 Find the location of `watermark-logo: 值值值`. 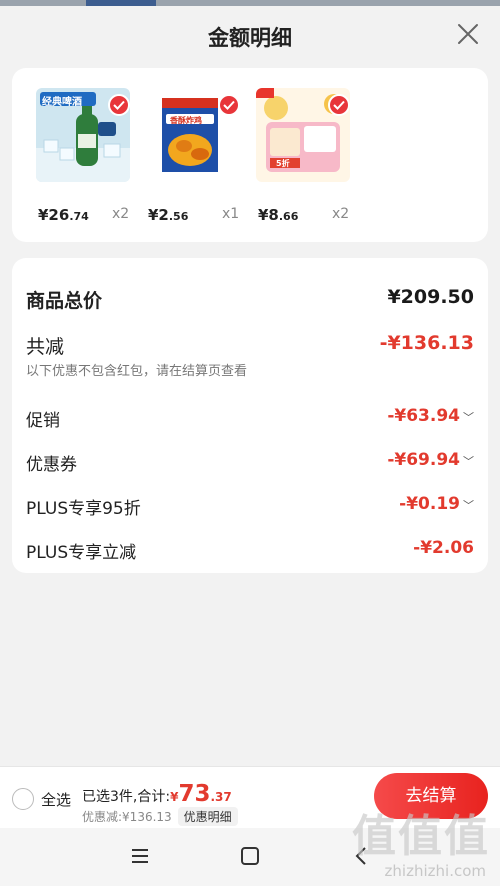

watermark-logo: 值值值 is located at coordinates (421, 836).